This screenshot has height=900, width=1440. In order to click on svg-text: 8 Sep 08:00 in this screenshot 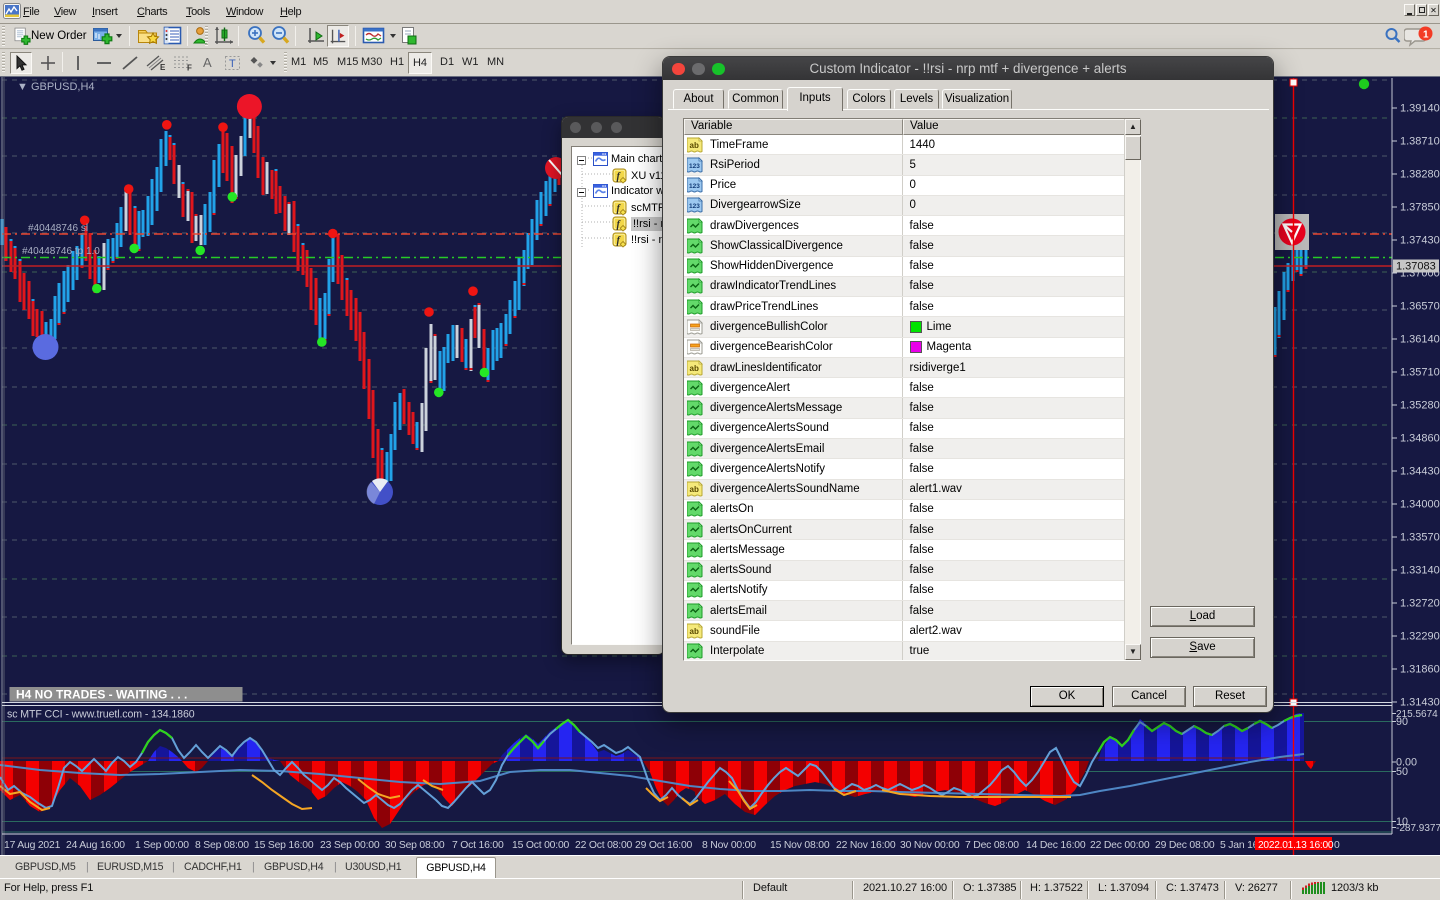, I will do `click(222, 845)`.